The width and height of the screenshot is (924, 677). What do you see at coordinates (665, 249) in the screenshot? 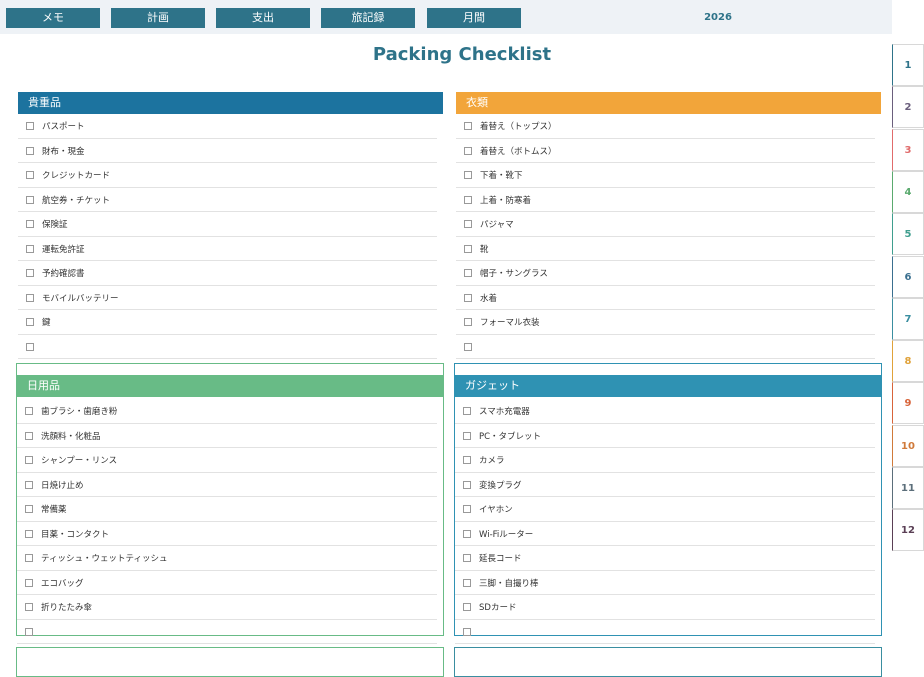
I see `checklist-row-clothing: 靴` at bounding box center [665, 249].